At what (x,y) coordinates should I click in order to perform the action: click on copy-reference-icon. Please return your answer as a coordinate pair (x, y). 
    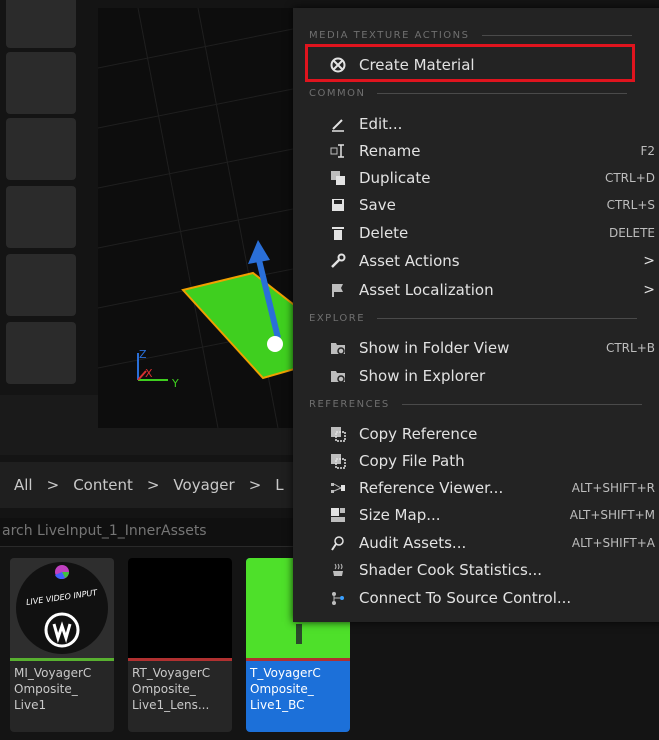
    Looking at the image, I should click on (338, 434).